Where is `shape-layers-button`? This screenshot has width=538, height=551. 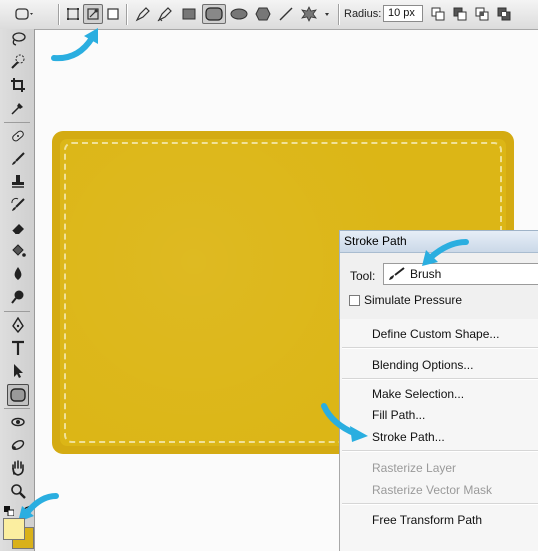
shape-layers-button is located at coordinates (73, 14).